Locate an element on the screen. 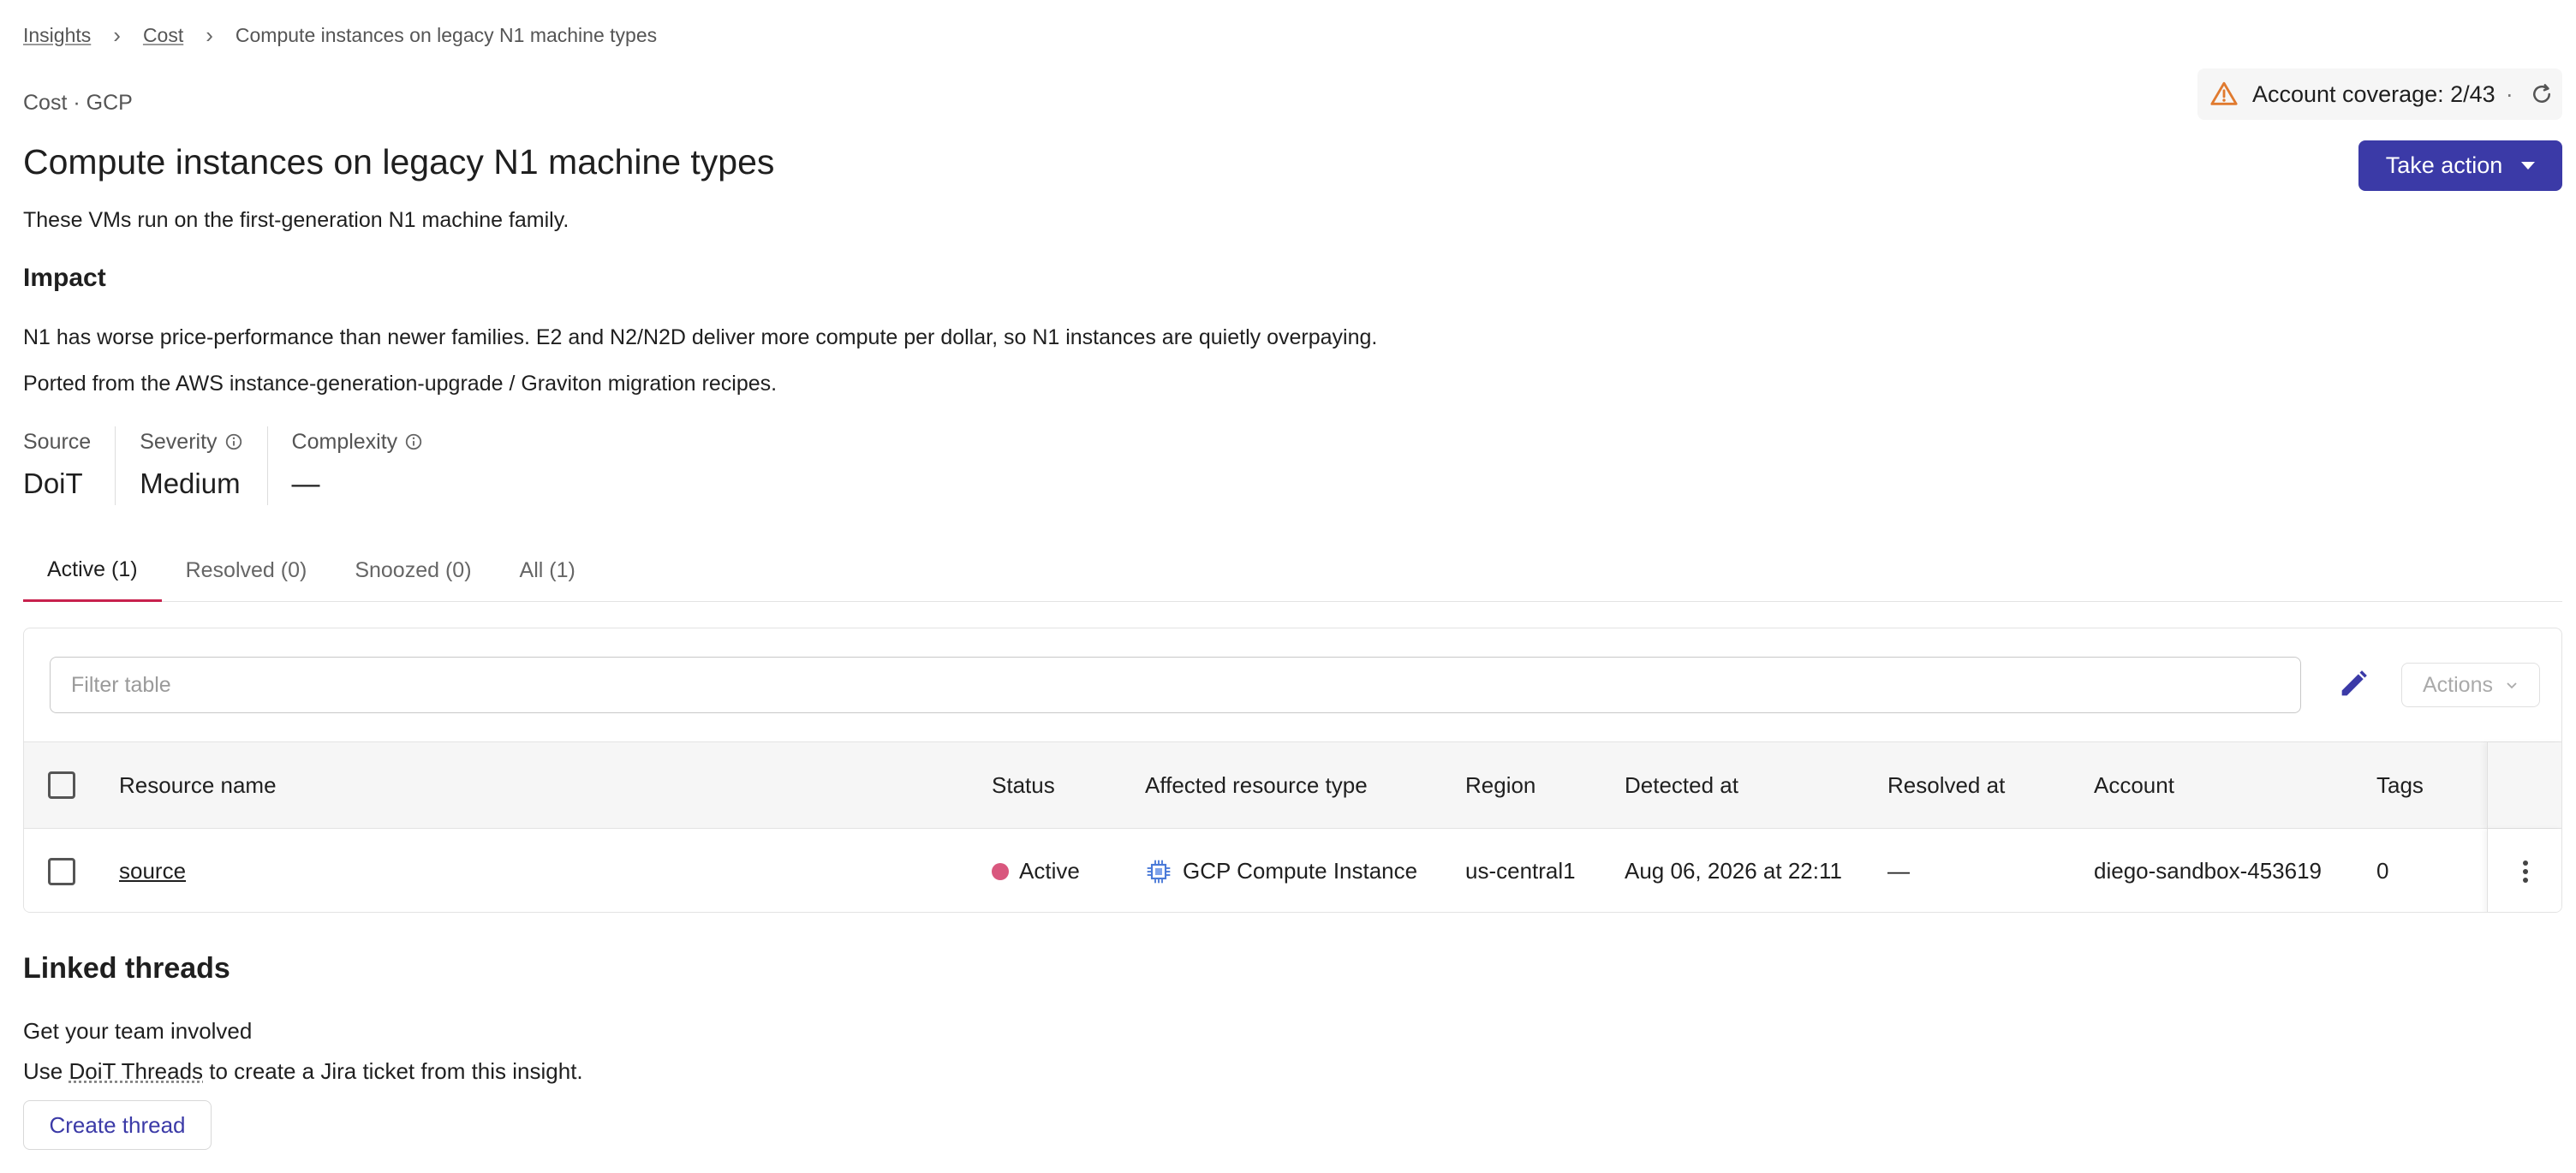 This screenshot has width=2576, height=1173. column-region: Region is located at coordinates (1500, 785).